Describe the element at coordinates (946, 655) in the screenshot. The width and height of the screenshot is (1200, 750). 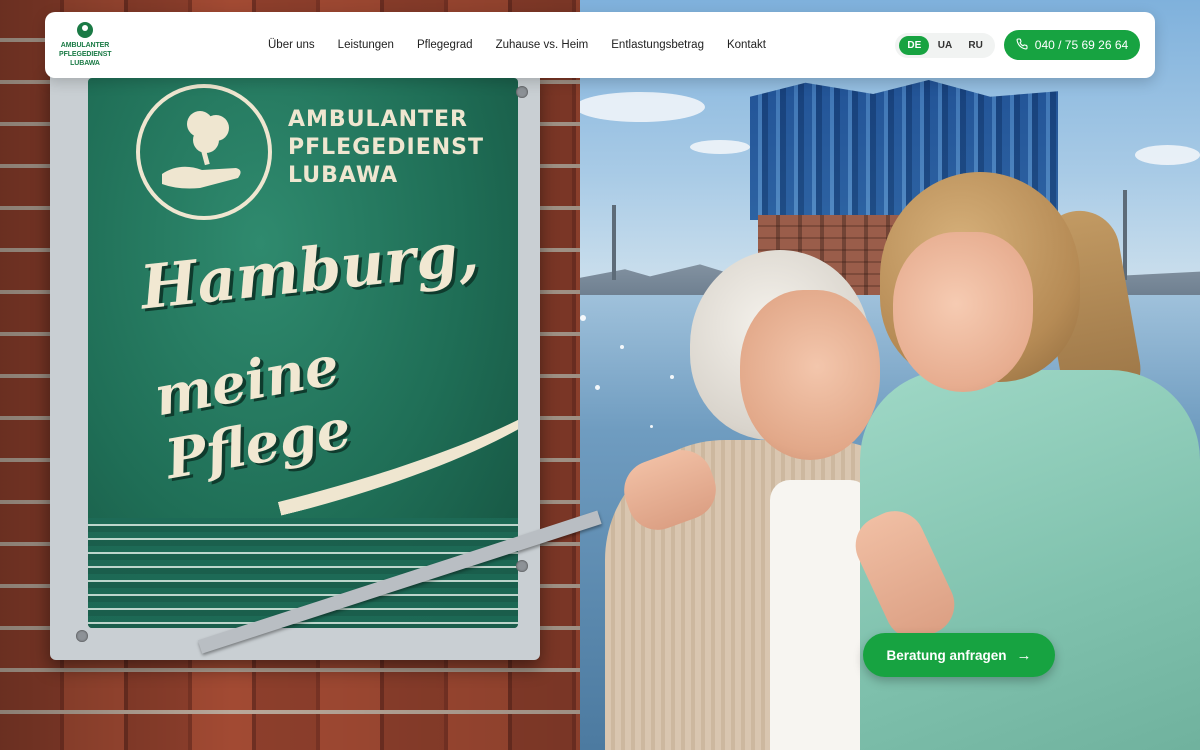
I see `cta-label: Beratung anfragen` at that location.